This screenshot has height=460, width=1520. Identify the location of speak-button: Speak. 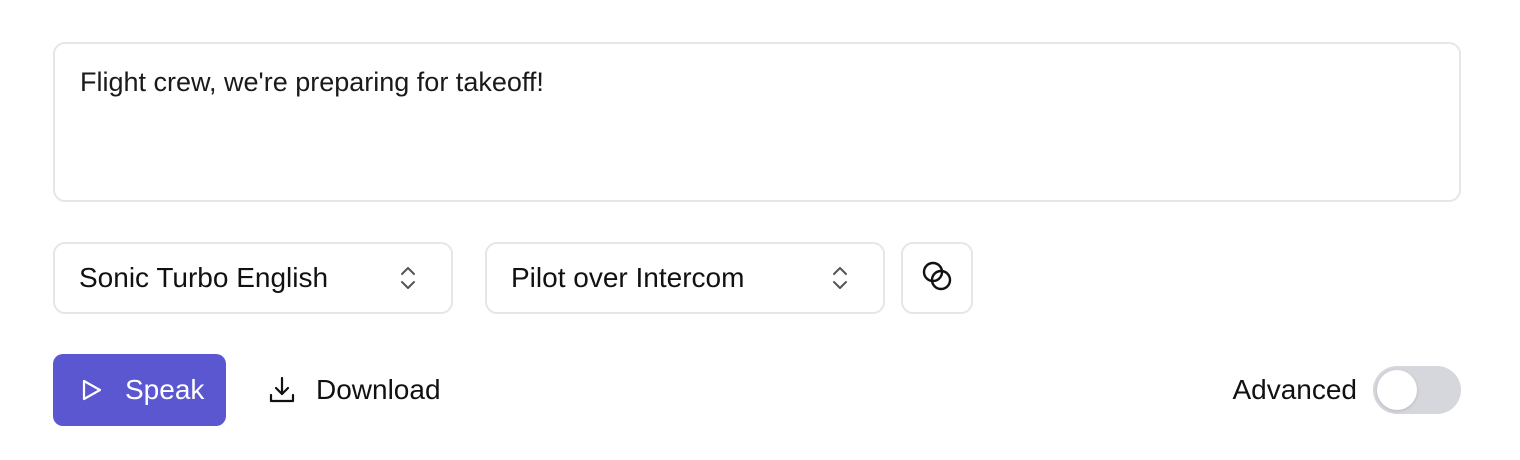
(139, 390).